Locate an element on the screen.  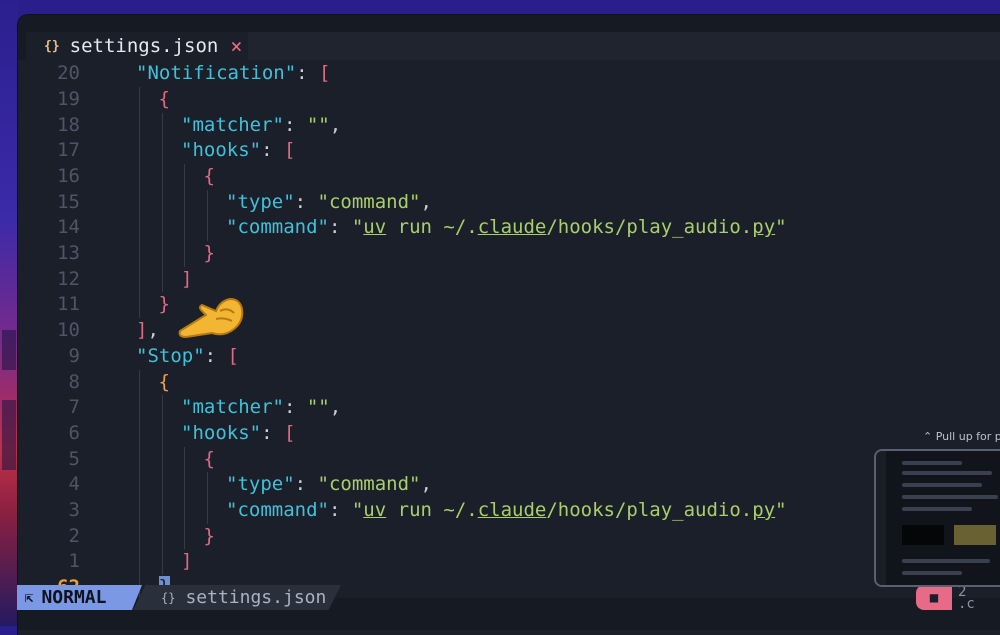
tab-title: settings.json is located at coordinates (144, 46).